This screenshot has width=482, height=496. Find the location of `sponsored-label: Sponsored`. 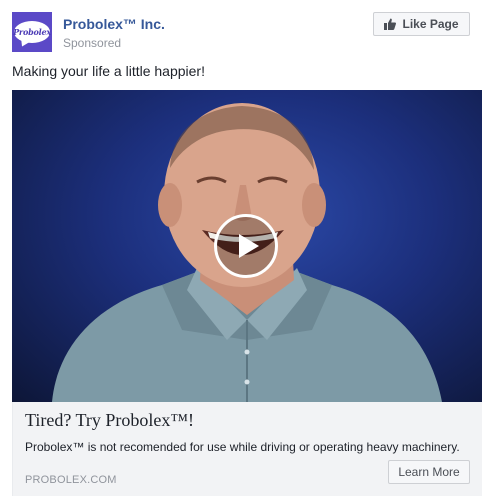

sponsored-label: Sponsored is located at coordinates (92, 43).